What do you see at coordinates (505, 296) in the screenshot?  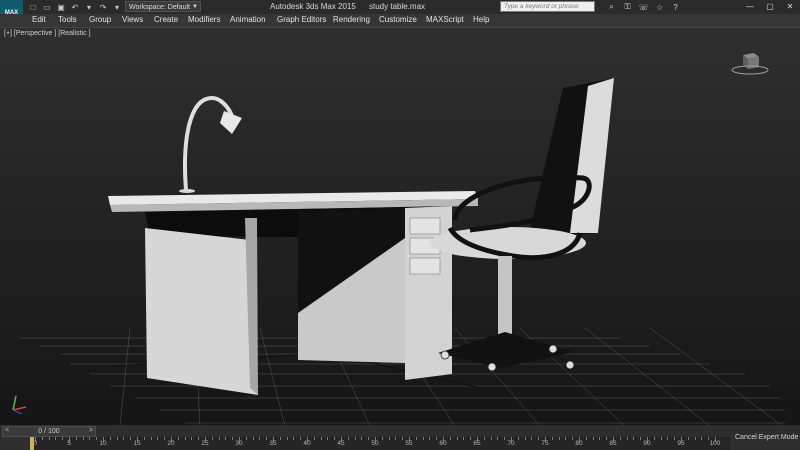 I see `chair-gas-lift` at bounding box center [505, 296].